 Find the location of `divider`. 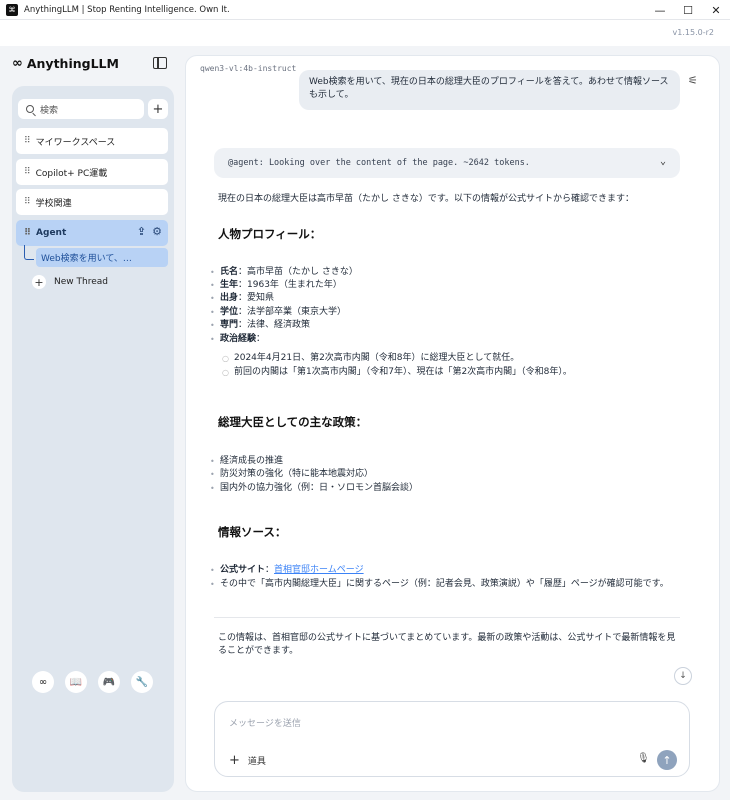

divider is located at coordinates (447, 617).